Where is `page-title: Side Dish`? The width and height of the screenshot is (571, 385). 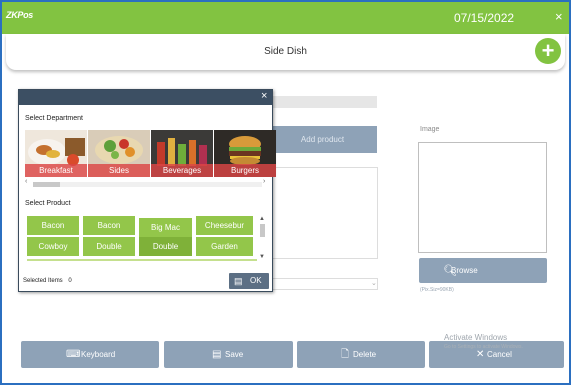
page-title: Side Dish is located at coordinates (285, 51).